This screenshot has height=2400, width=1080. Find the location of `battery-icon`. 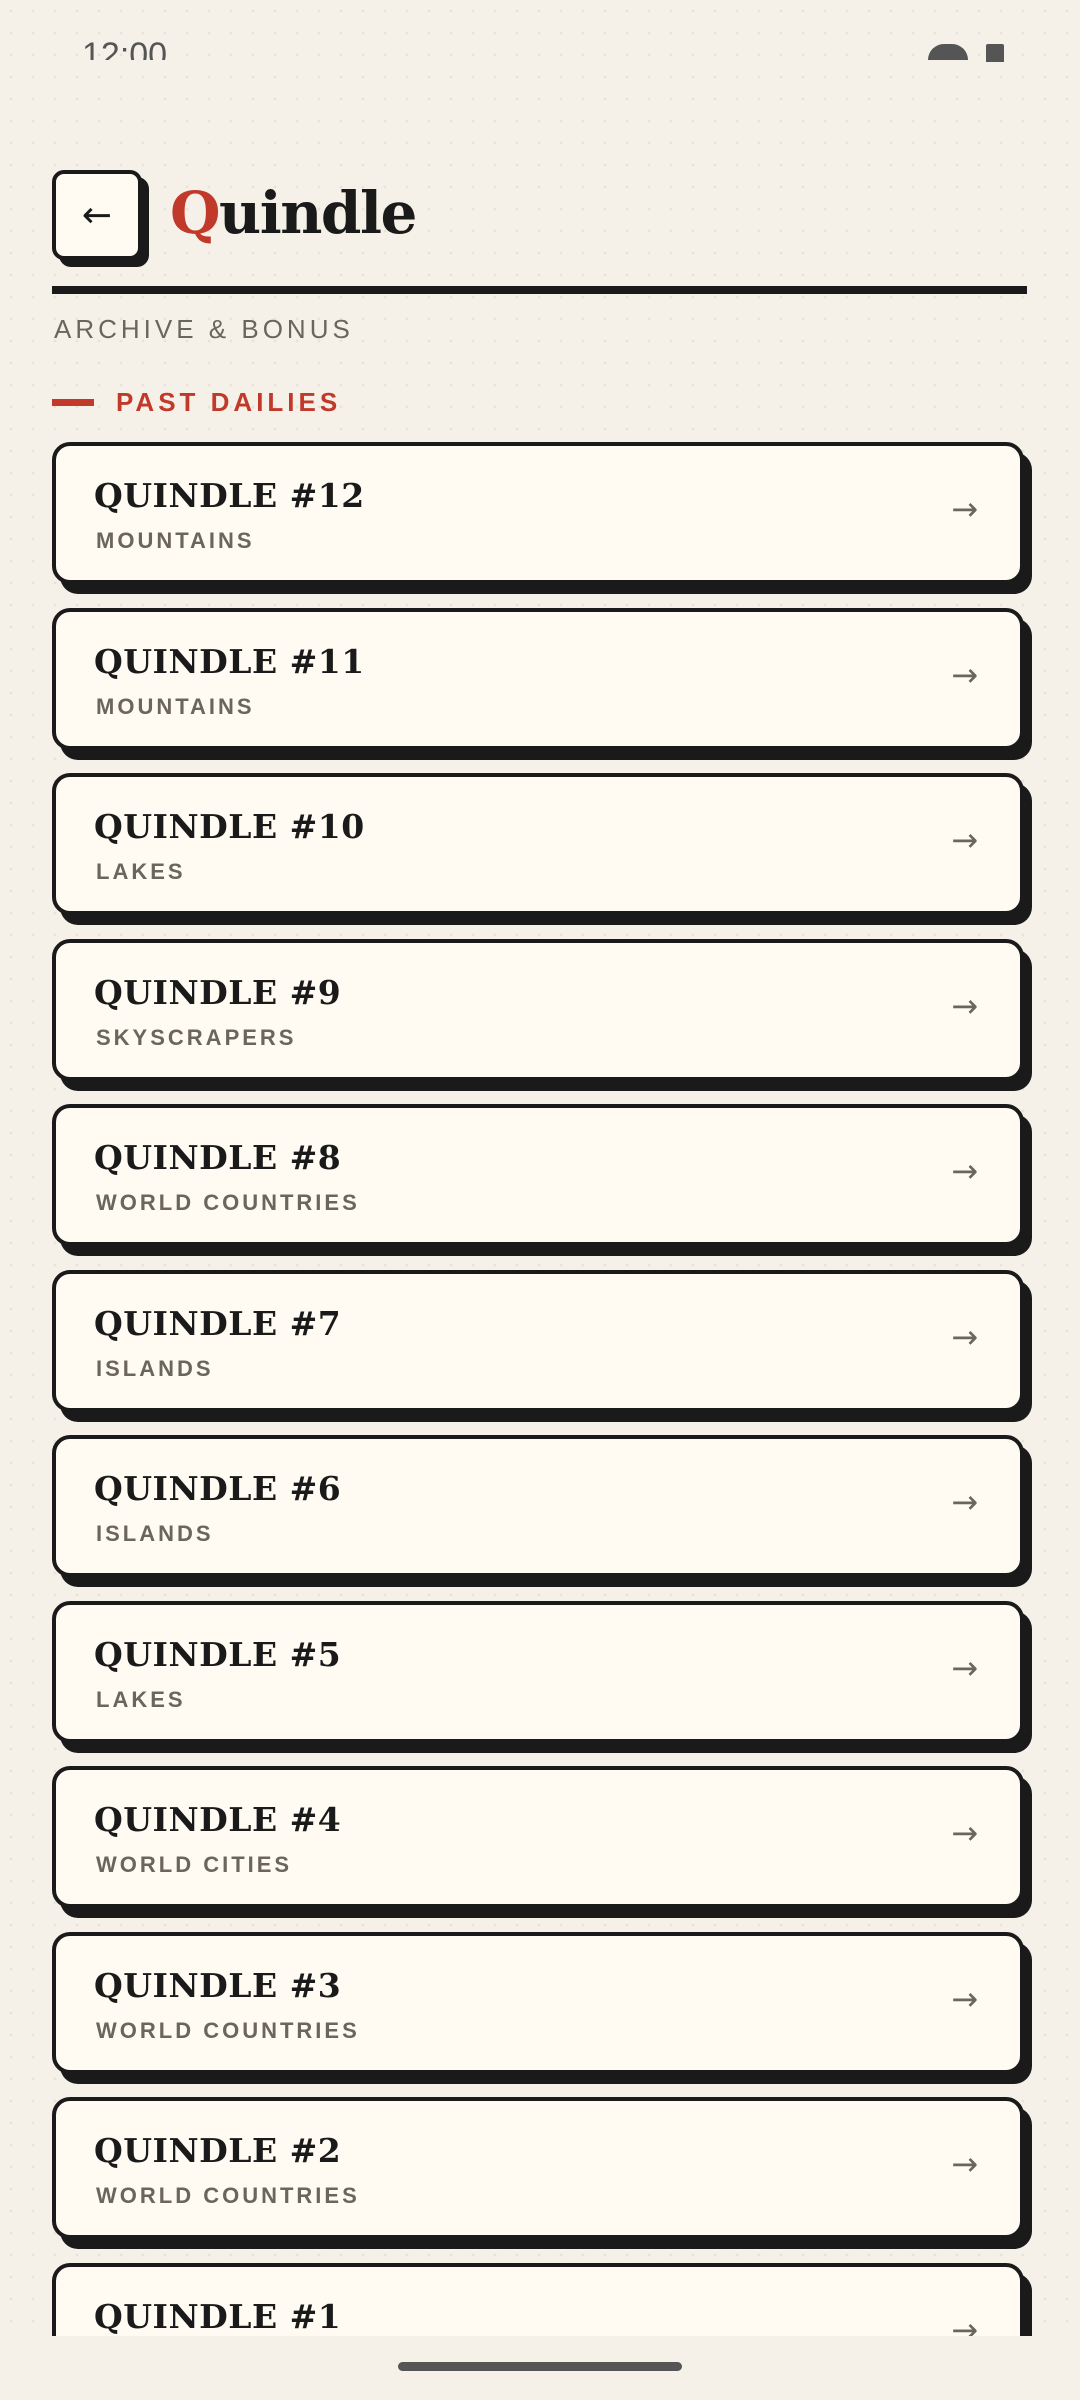

battery-icon is located at coordinates (995, 53).